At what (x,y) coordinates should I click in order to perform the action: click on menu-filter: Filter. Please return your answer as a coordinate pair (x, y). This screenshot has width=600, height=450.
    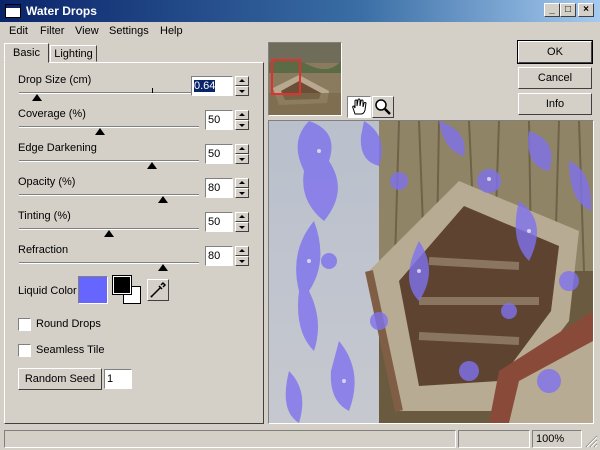
    Looking at the image, I should click on (52, 31).